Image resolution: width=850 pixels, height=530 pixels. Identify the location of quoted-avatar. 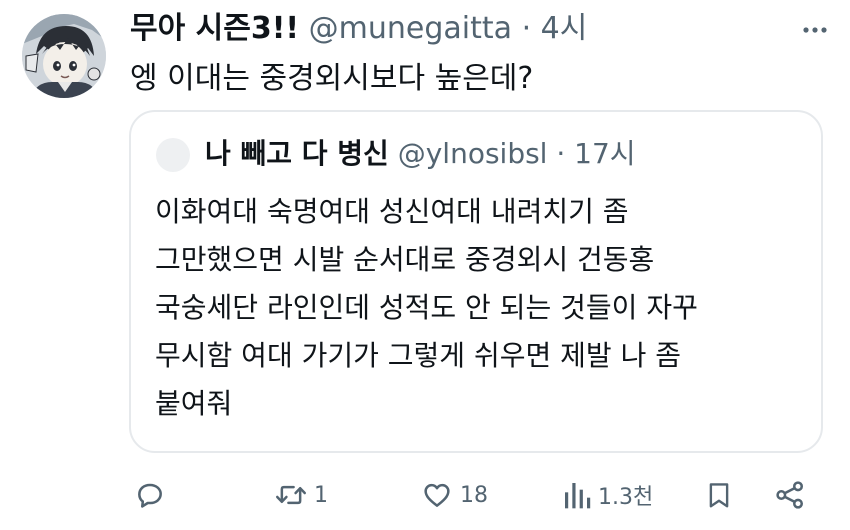
(173, 155).